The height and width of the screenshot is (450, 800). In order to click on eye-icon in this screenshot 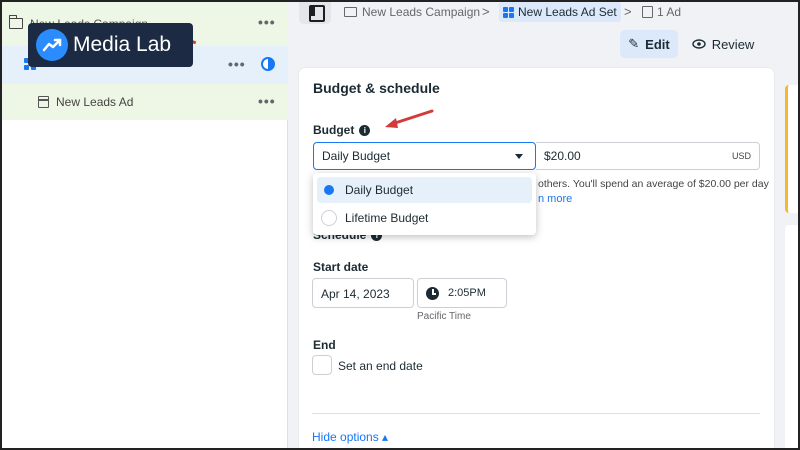, I will do `click(698, 44)`.